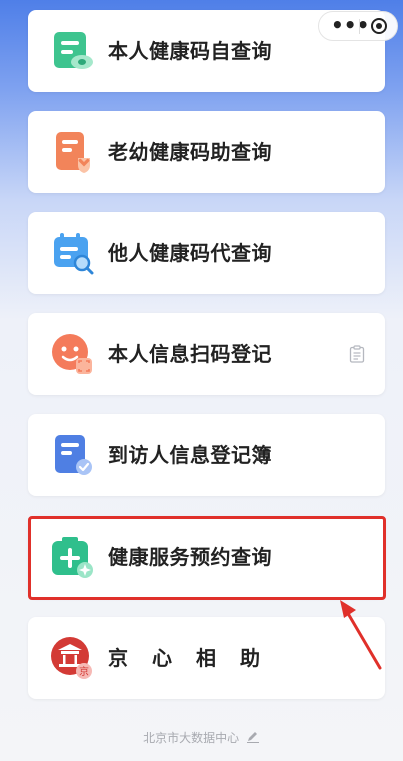 The height and width of the screenshot is (761, 403). I want to click on highlight-box, so click(207, 558).